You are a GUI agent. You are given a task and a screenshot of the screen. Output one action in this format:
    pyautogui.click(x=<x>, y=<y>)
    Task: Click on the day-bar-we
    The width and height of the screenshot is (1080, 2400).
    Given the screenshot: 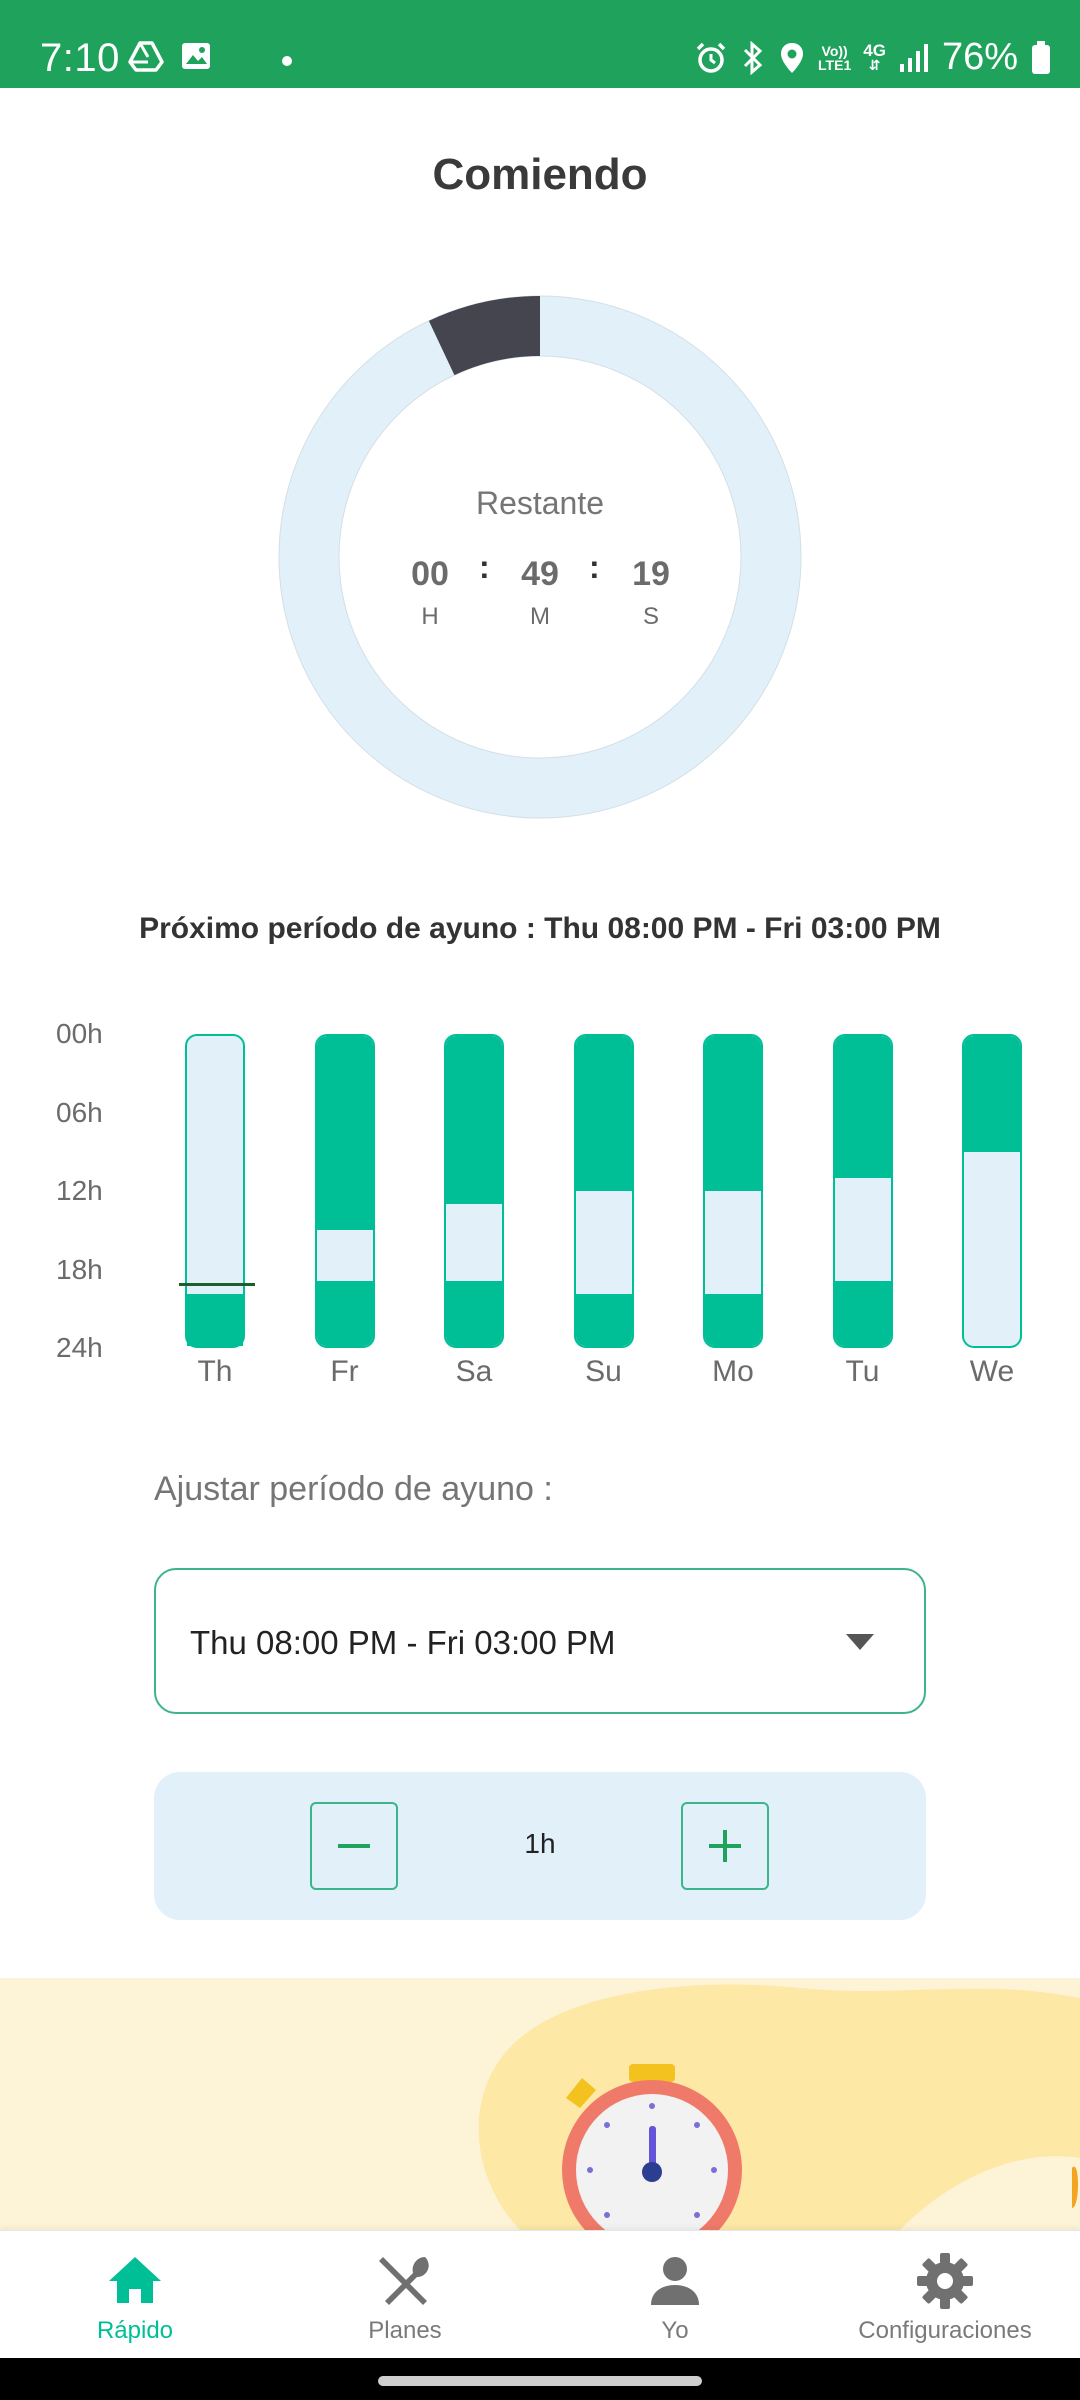 What is the action you would take?
    pyautogui.click(x=992, y=1191)
    